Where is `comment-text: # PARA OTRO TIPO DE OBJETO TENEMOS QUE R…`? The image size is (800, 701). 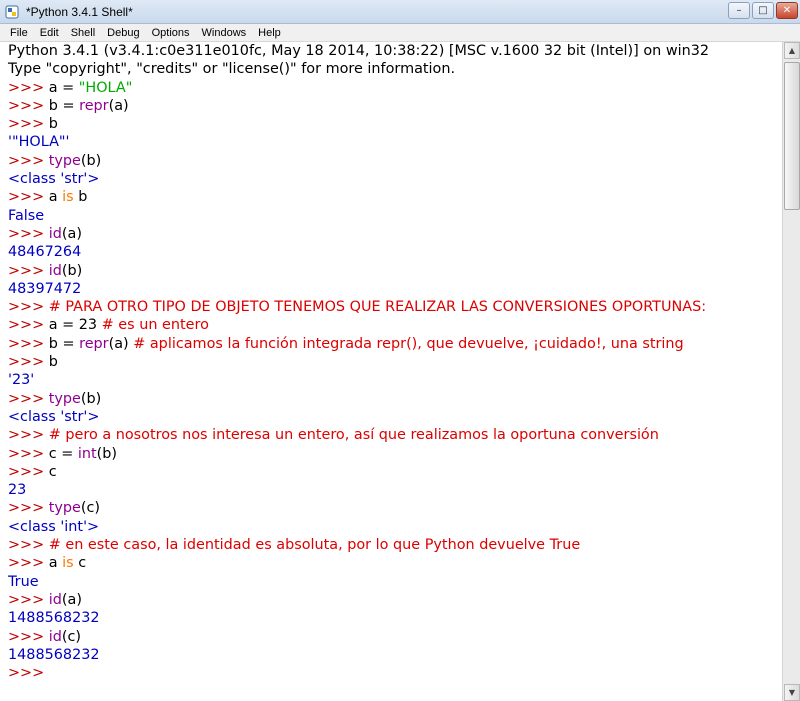 comment-text: # PARA OTRO TIPO DE OBJETO TENEMOS QUE R… is located at coordinates (377, 307).